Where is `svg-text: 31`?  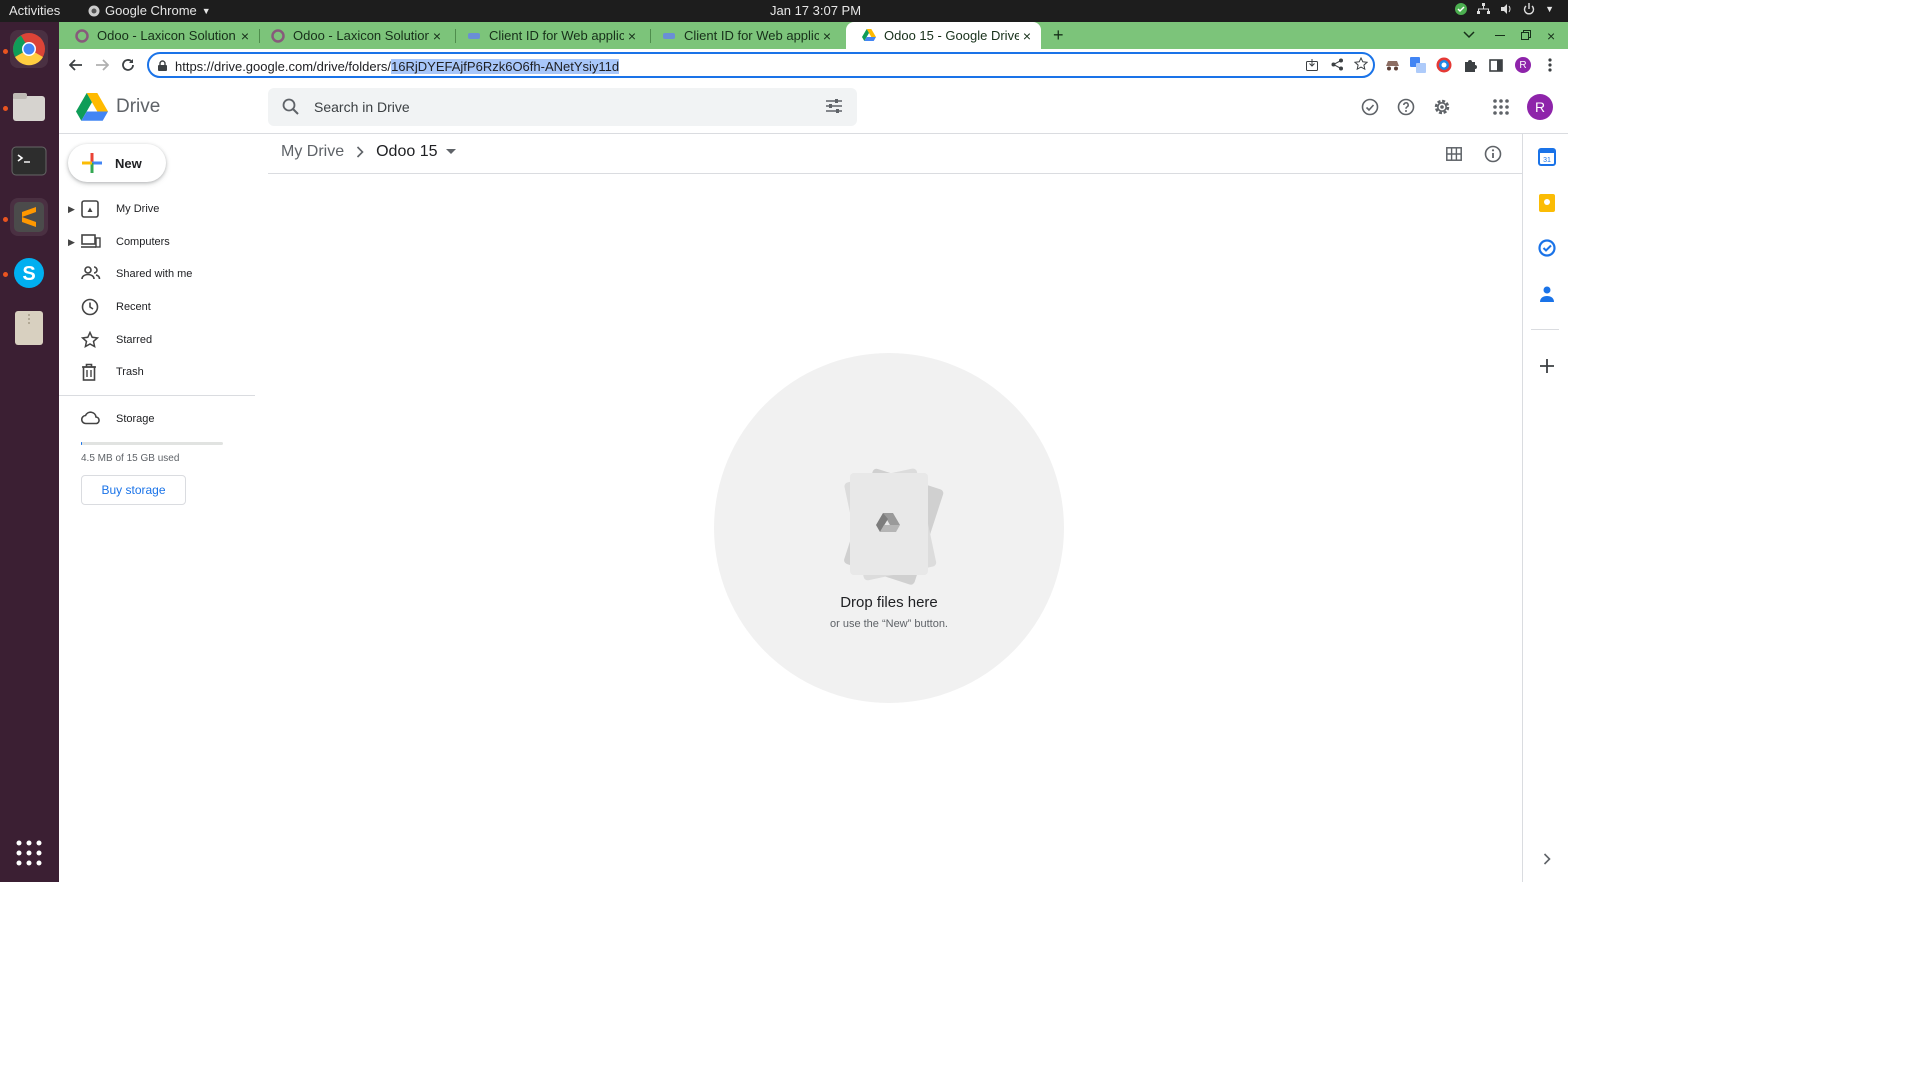
svg-text: 31 is located at coordinates (1547, 160).